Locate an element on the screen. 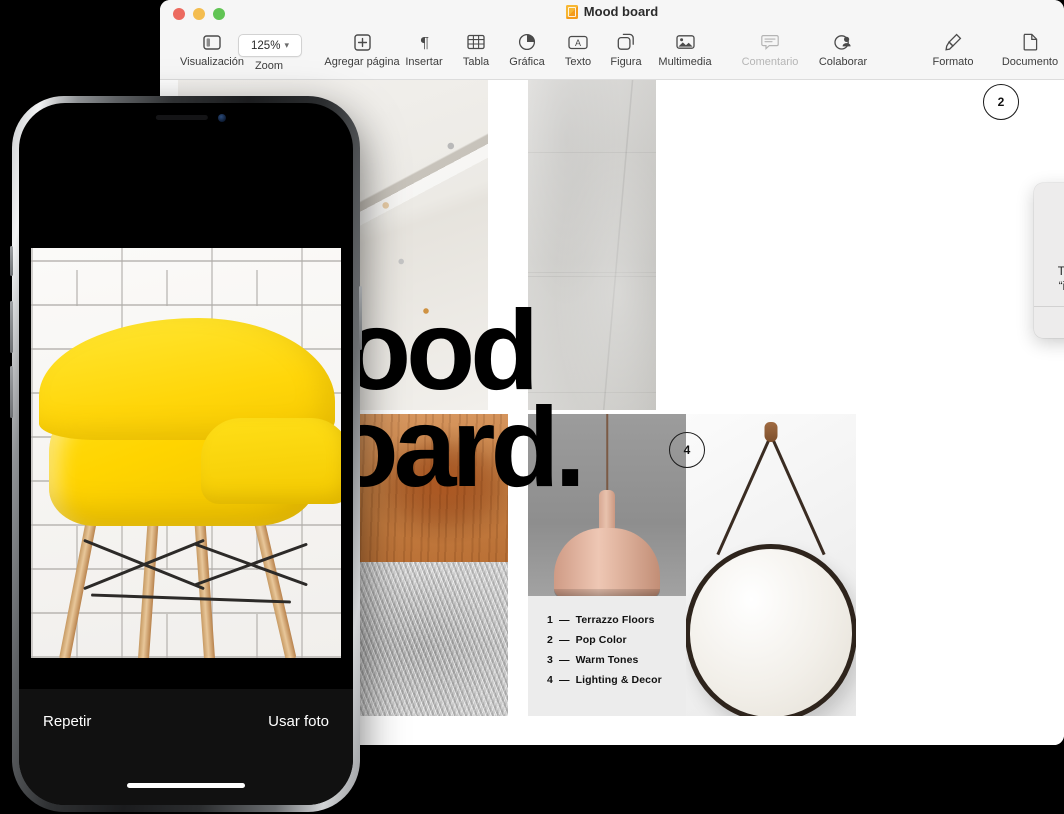  media-image-icon is located at coordinates (685, 42).